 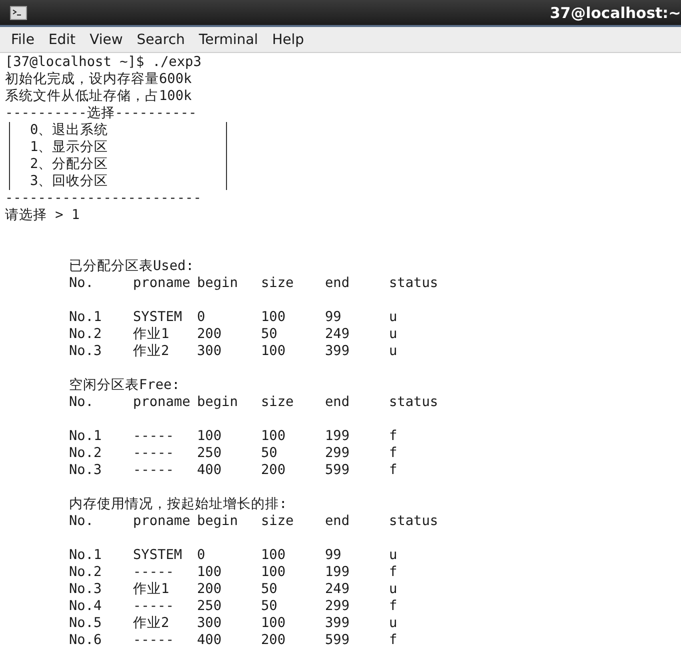 What do you see at coordinates (178, 504) in the screenshot?
I see `table-title: 内存使用情况，按起始址增长的排:` at bounding box center [178, 504].